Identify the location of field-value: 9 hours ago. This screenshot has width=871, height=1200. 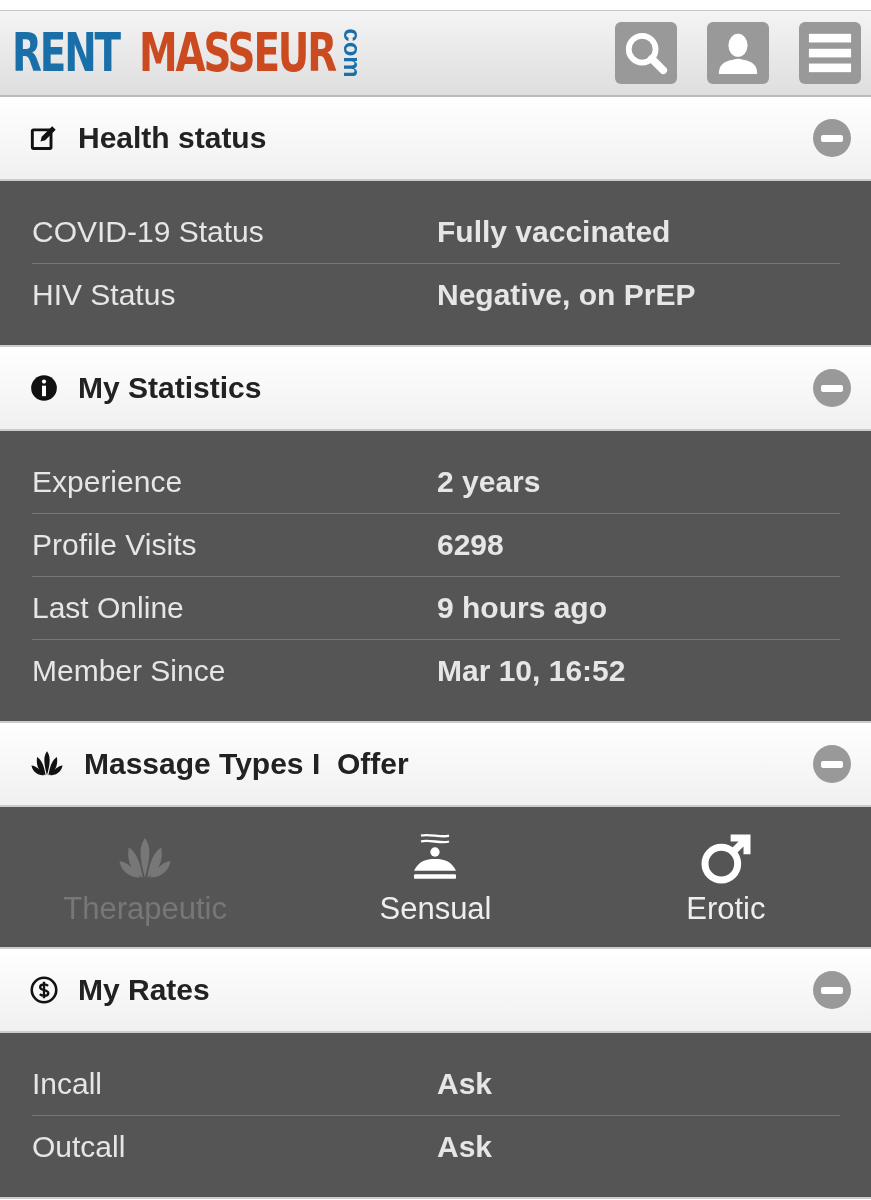
(523, 608).